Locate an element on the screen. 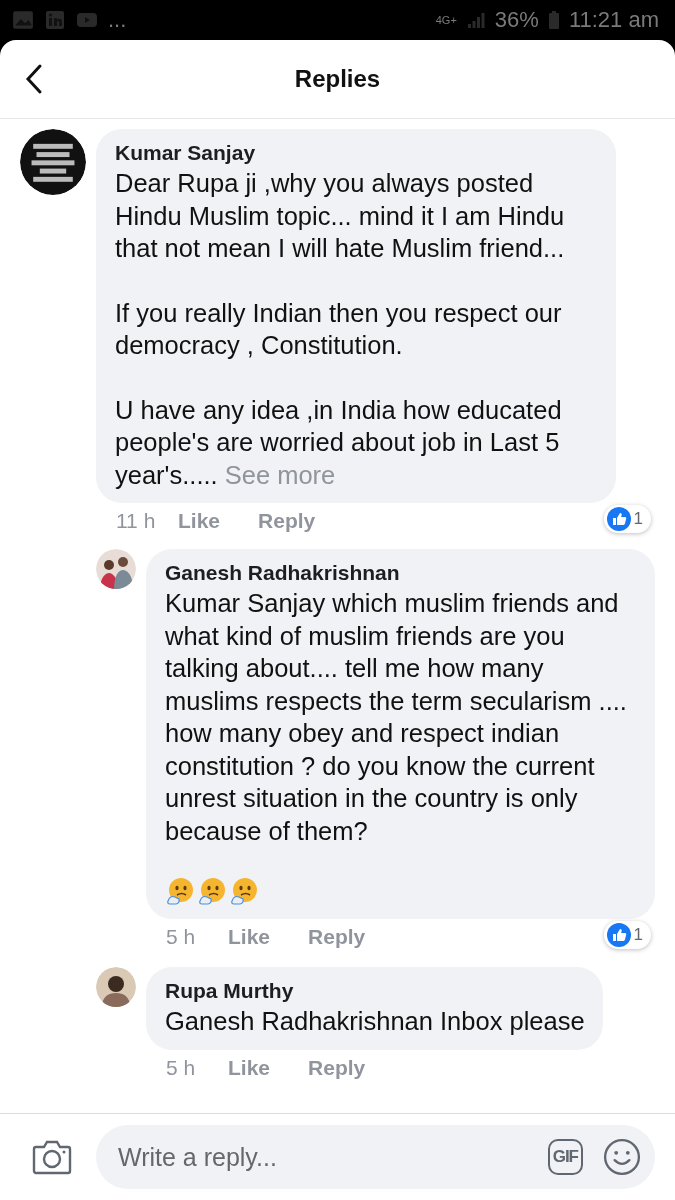 The width and height of the screenshot is (675, 1200). camera-icon is located at coordinates (52, 1157).